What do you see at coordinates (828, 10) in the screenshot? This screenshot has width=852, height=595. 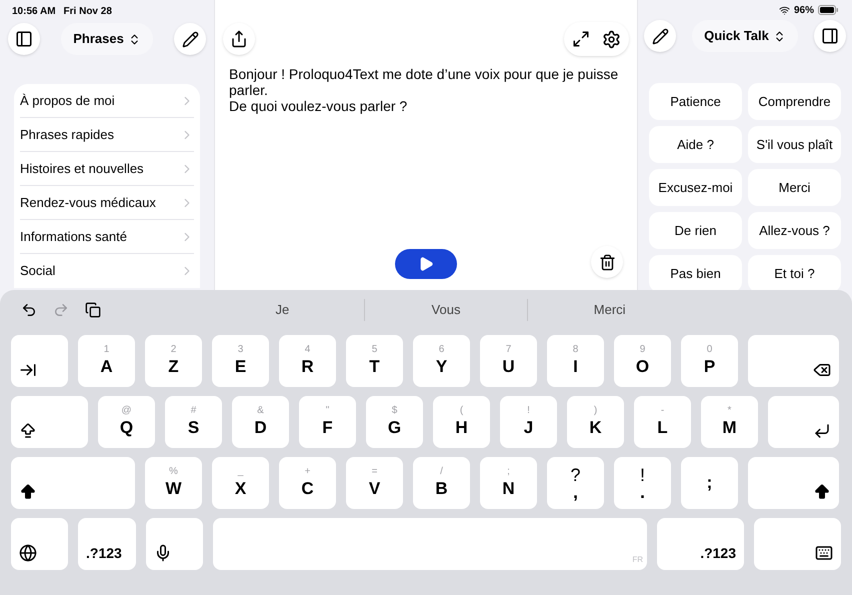 I see `battery-icon` at bounding box center [828, 10].